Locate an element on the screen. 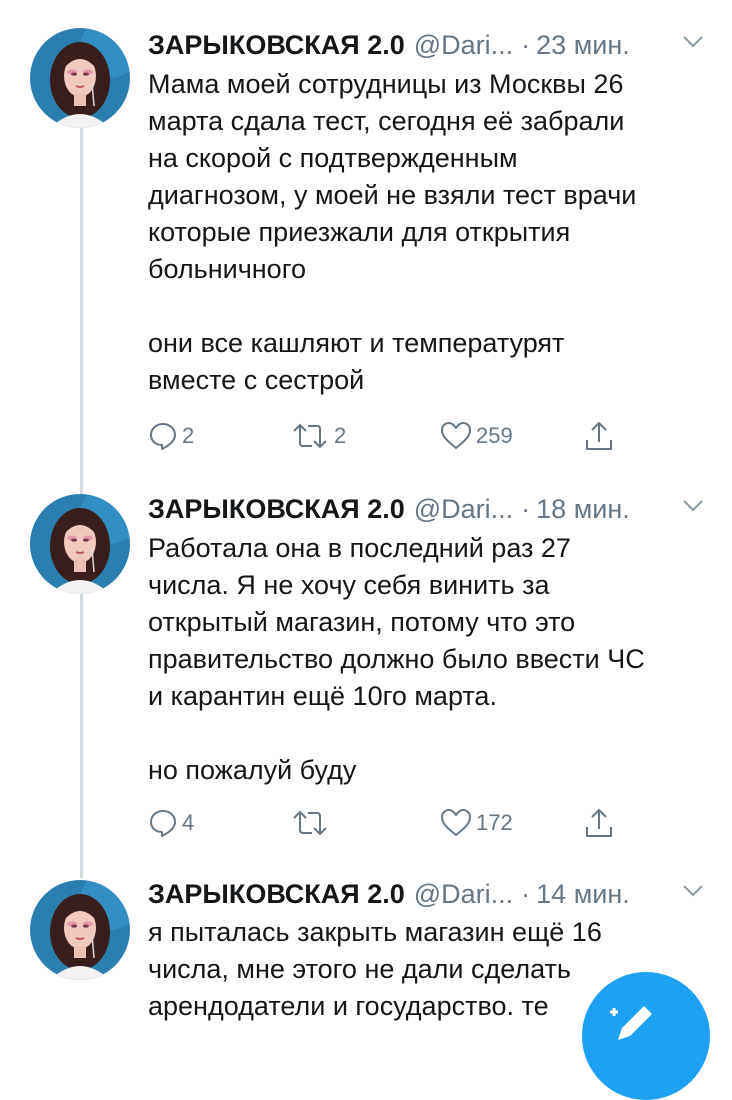 The image size is (732, 1100). tweet-header: ЗАРЫКОВСКАЯ 2.0 @Dari... · 23 мин. is located at coordinates (430, 45).